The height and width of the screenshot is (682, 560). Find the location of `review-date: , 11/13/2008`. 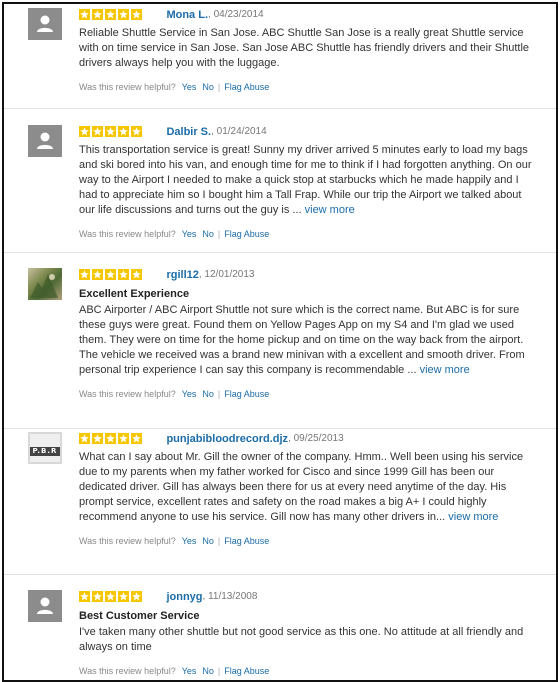

review-date: , 11/13/2008 is located at coordinates (230, 596).